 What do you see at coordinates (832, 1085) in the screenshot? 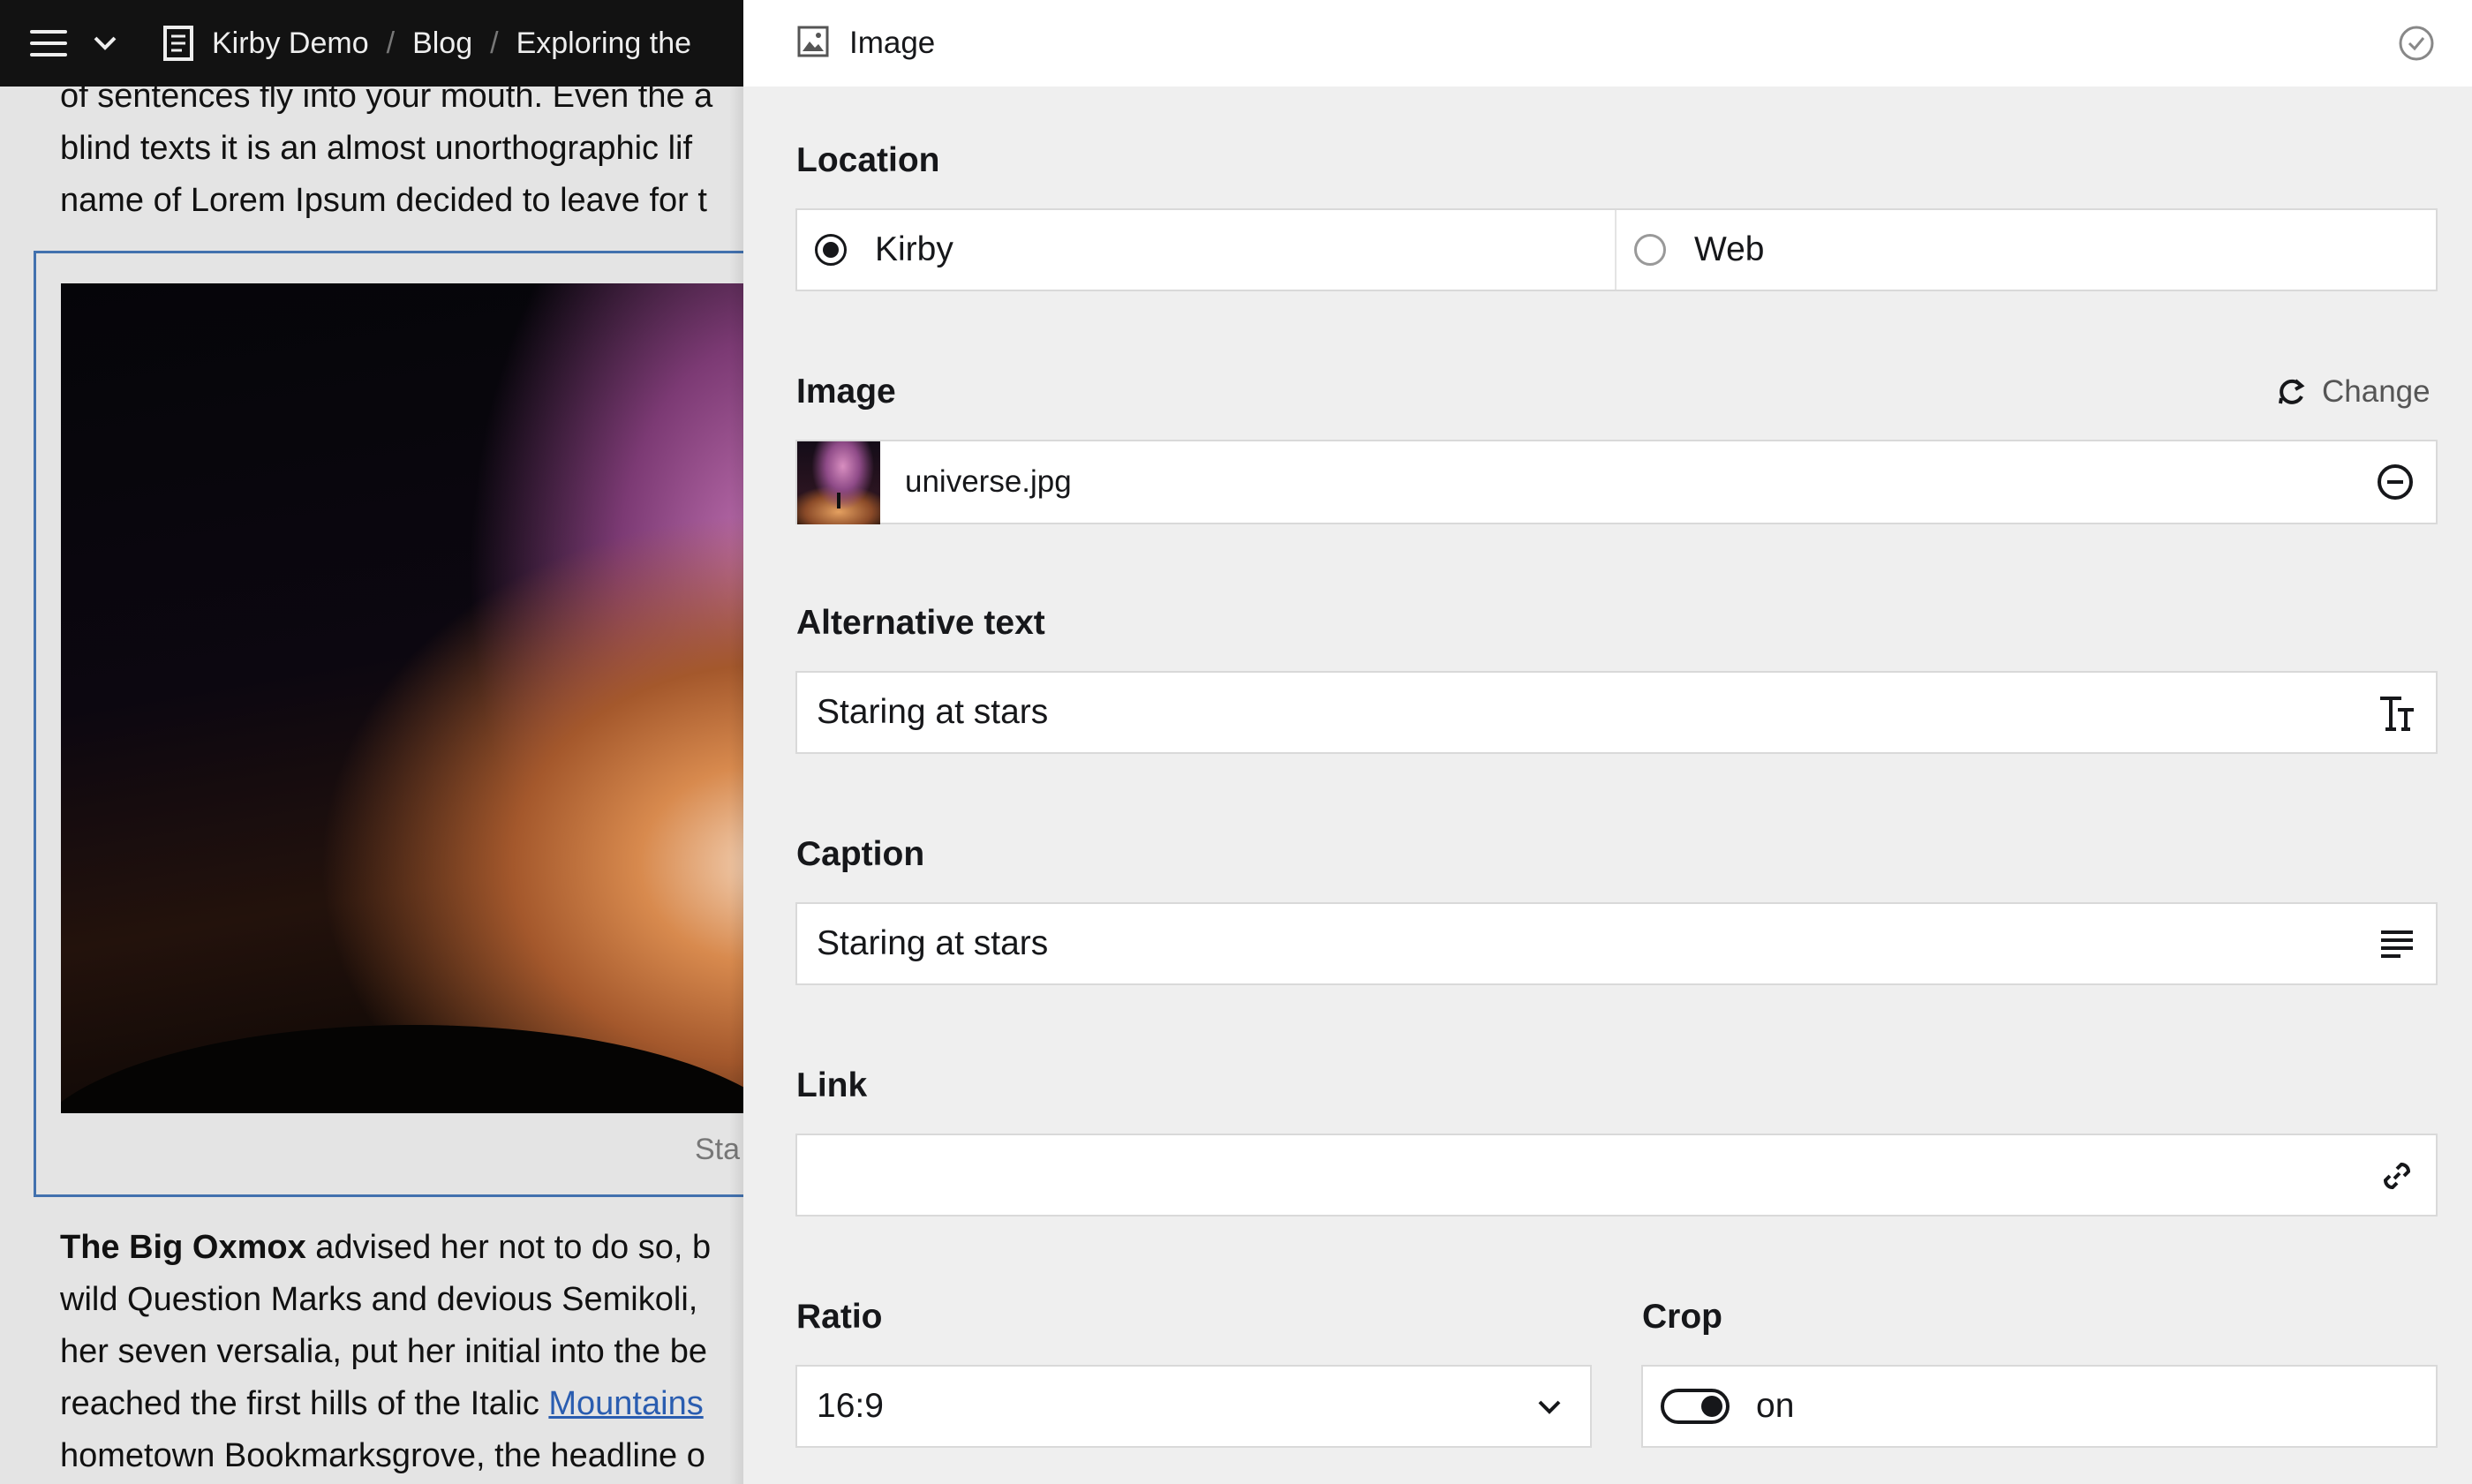
I see `link-label: Link` at bounding box center [832, 1085].